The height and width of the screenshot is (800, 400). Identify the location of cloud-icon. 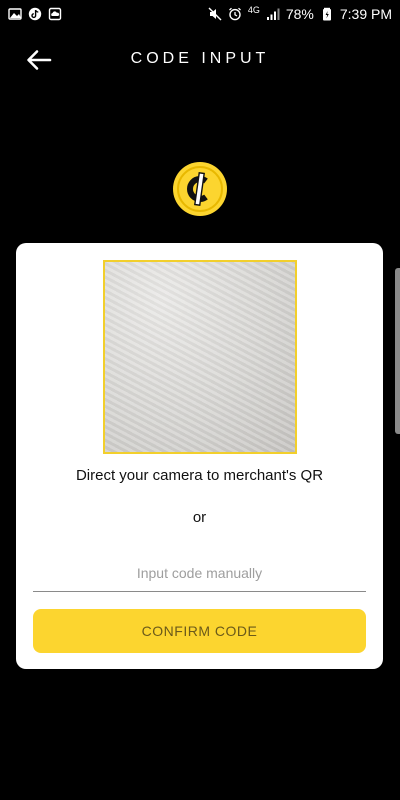
(55, 14).